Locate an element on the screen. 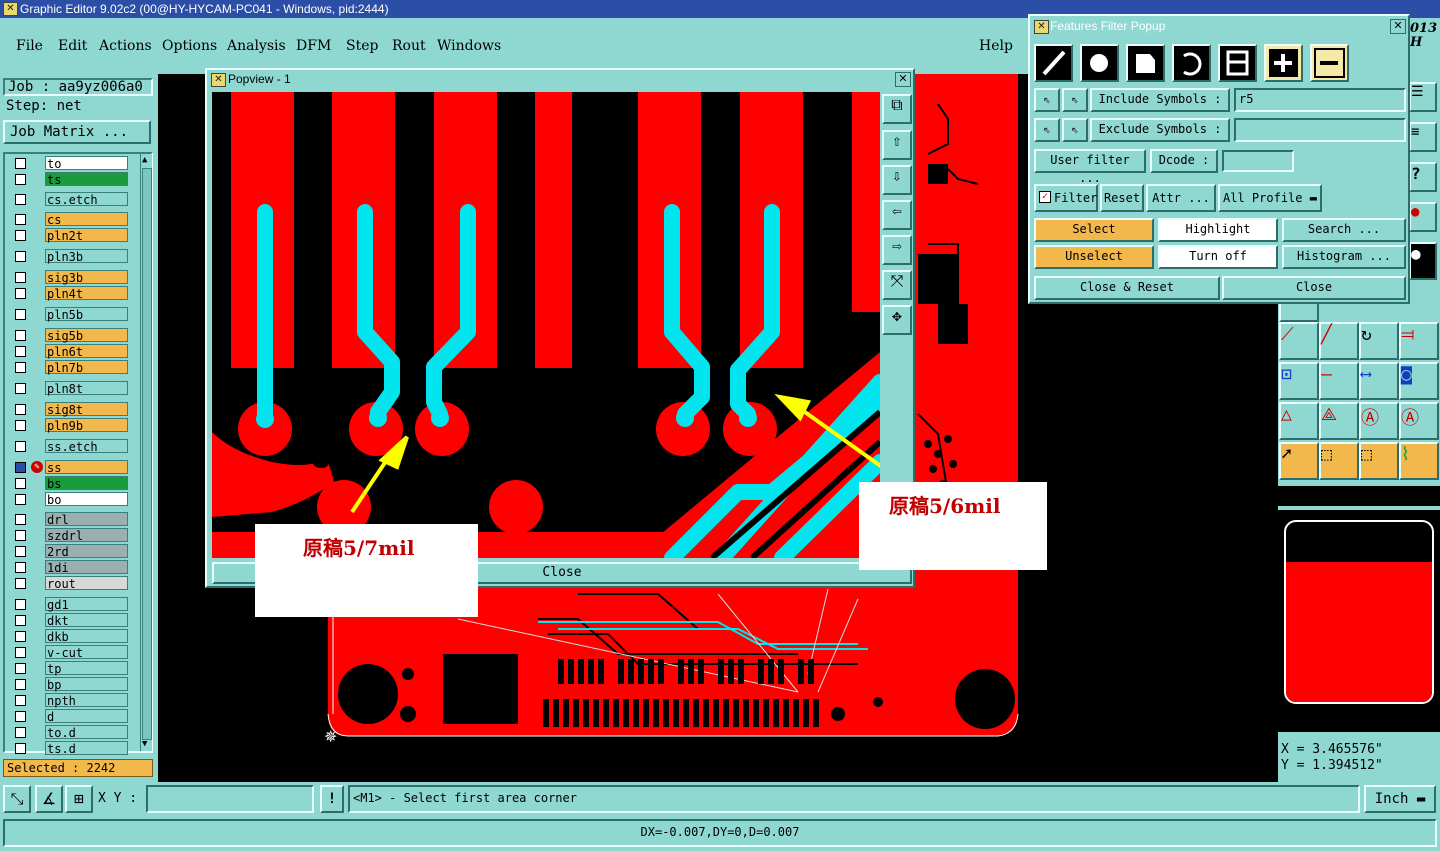  layer-name: pln2t is located at coordinates (86, 235).